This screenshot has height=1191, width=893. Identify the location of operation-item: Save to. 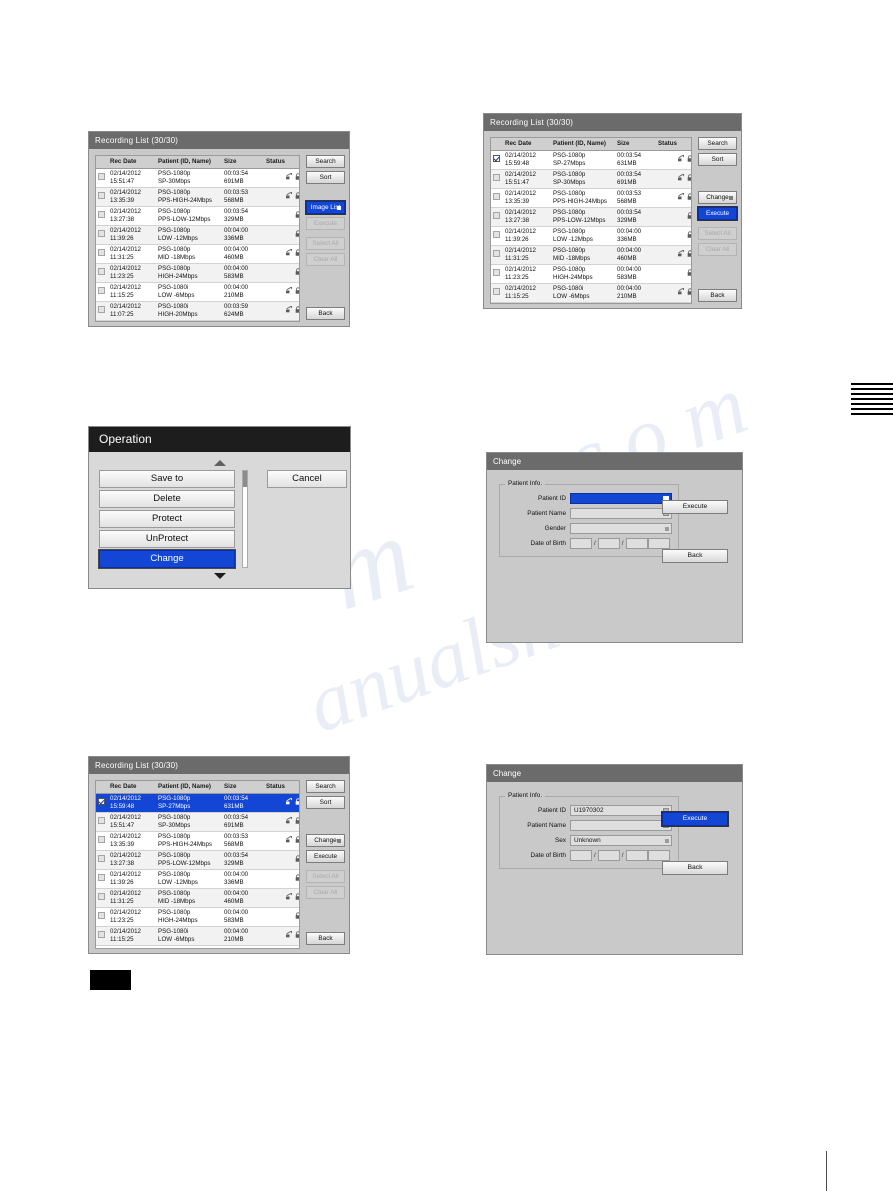
(167, 479).